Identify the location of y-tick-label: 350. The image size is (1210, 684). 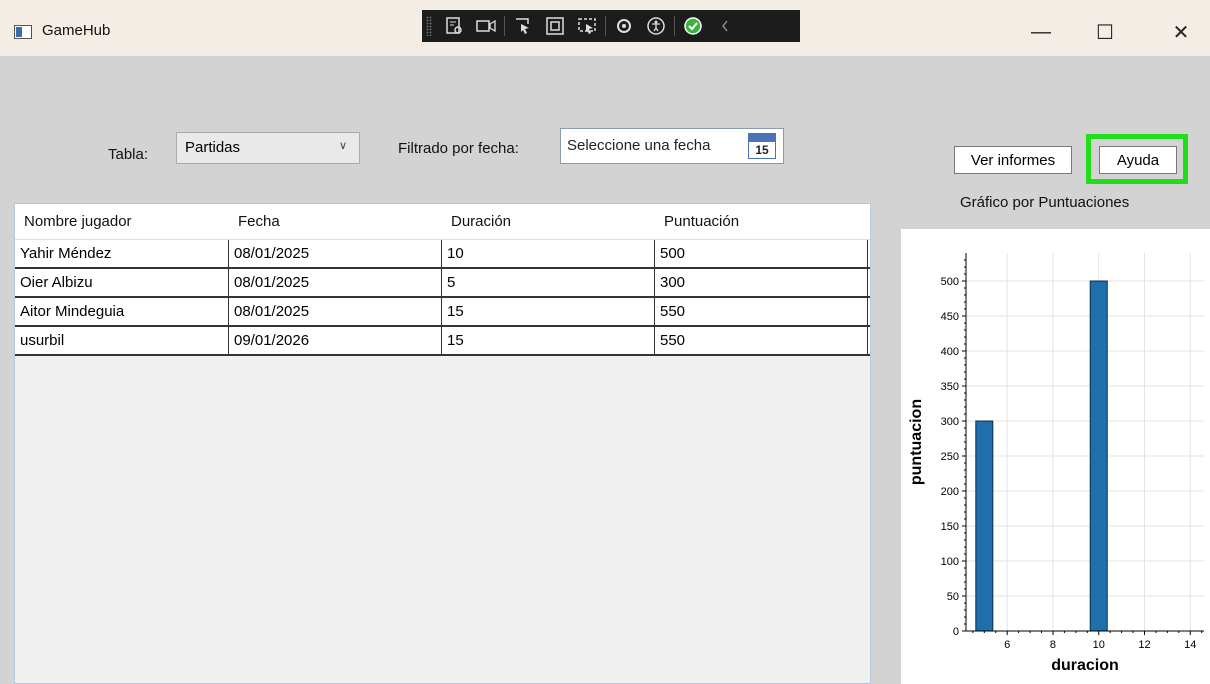
(950, 387).